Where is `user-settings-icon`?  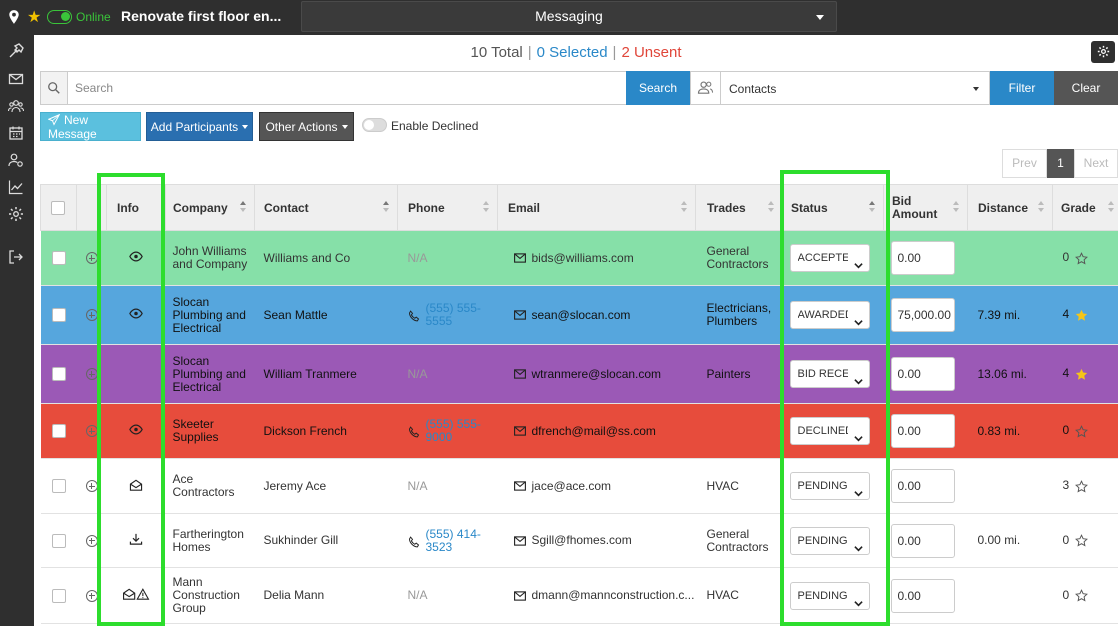
user-settings-icon is located at coordinates (16, 160).